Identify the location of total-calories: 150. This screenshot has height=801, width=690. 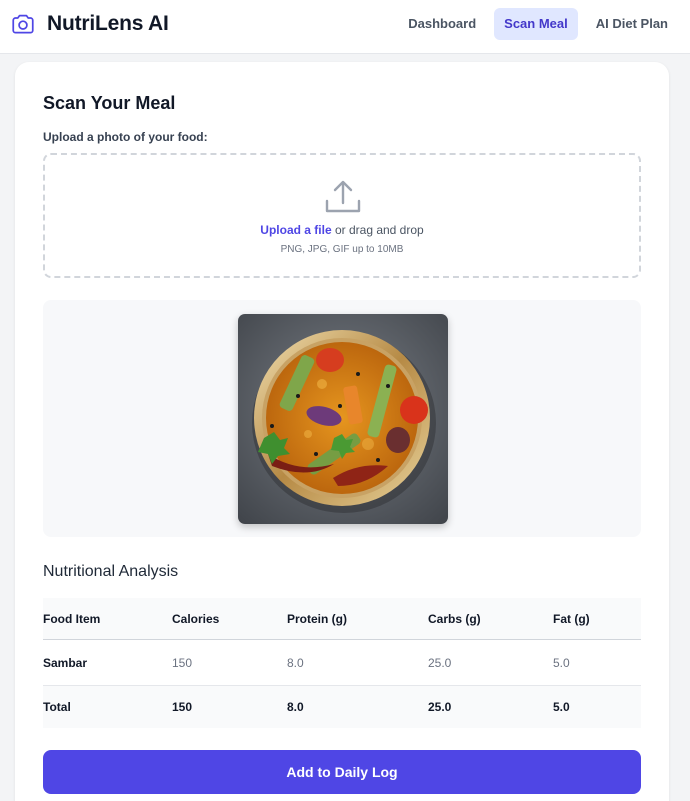
(182, 707).